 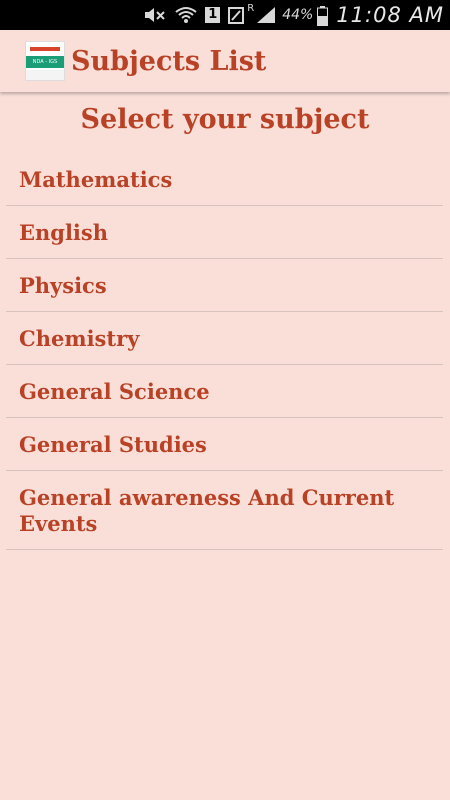 What do you see at coordinates (224, 179) in the screenshot?
I see `subject-item-mathematics: Mathematics` at bounding box center [224, 179].